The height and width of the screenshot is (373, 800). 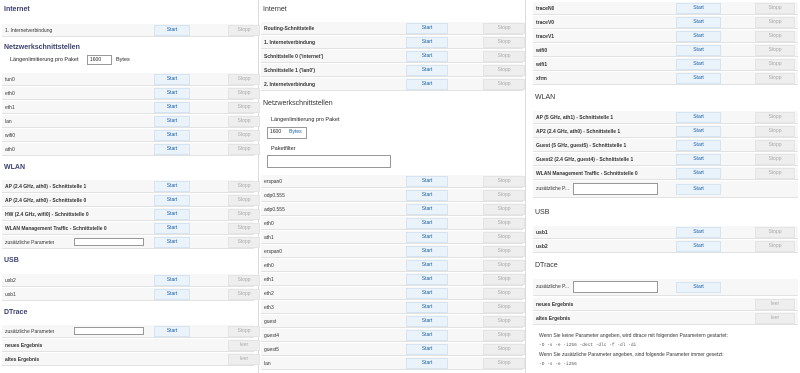 I want to click on packet-filter-input, so click(x=329, y=161).